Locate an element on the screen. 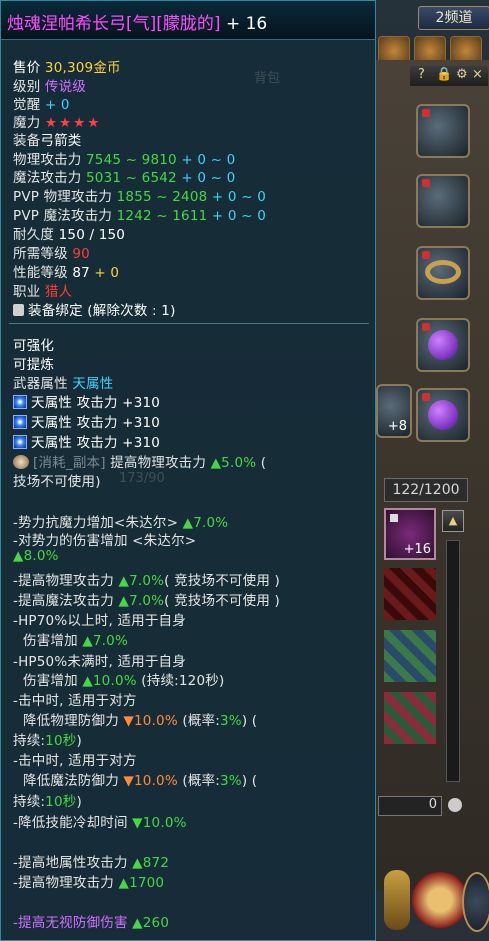  mag-attack-row: 魔法攻击力 5031 ~ 6542 + 0 ~ 0 is located at coordinates (124, 178).